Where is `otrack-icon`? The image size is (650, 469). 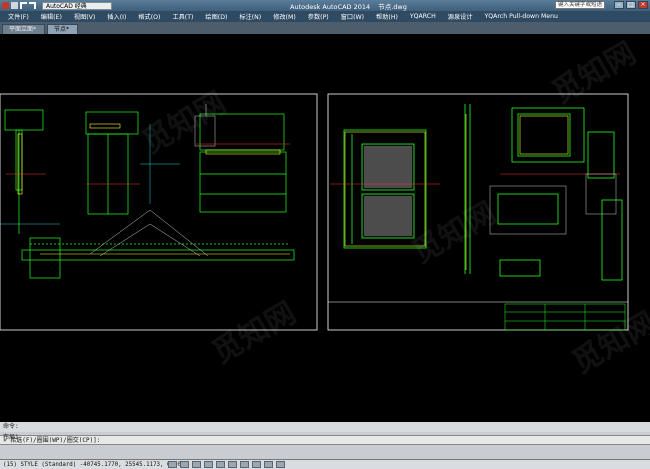
otrack-icon is located at coordinates (232, 464).